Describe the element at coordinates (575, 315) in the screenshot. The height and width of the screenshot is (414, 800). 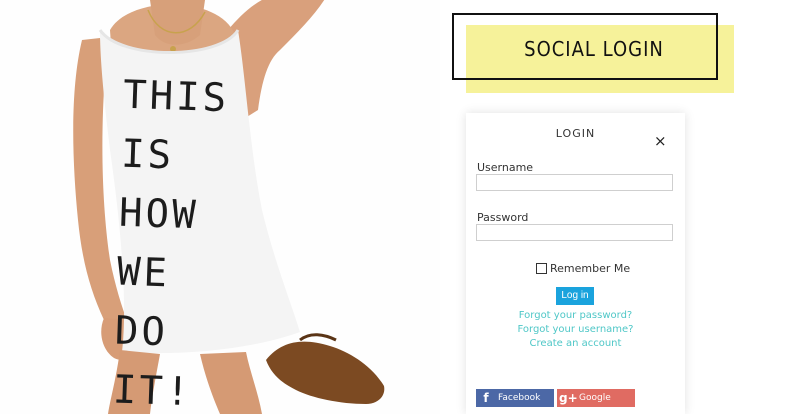
I see `forgot-password-link: Forgot your password?` at that location.